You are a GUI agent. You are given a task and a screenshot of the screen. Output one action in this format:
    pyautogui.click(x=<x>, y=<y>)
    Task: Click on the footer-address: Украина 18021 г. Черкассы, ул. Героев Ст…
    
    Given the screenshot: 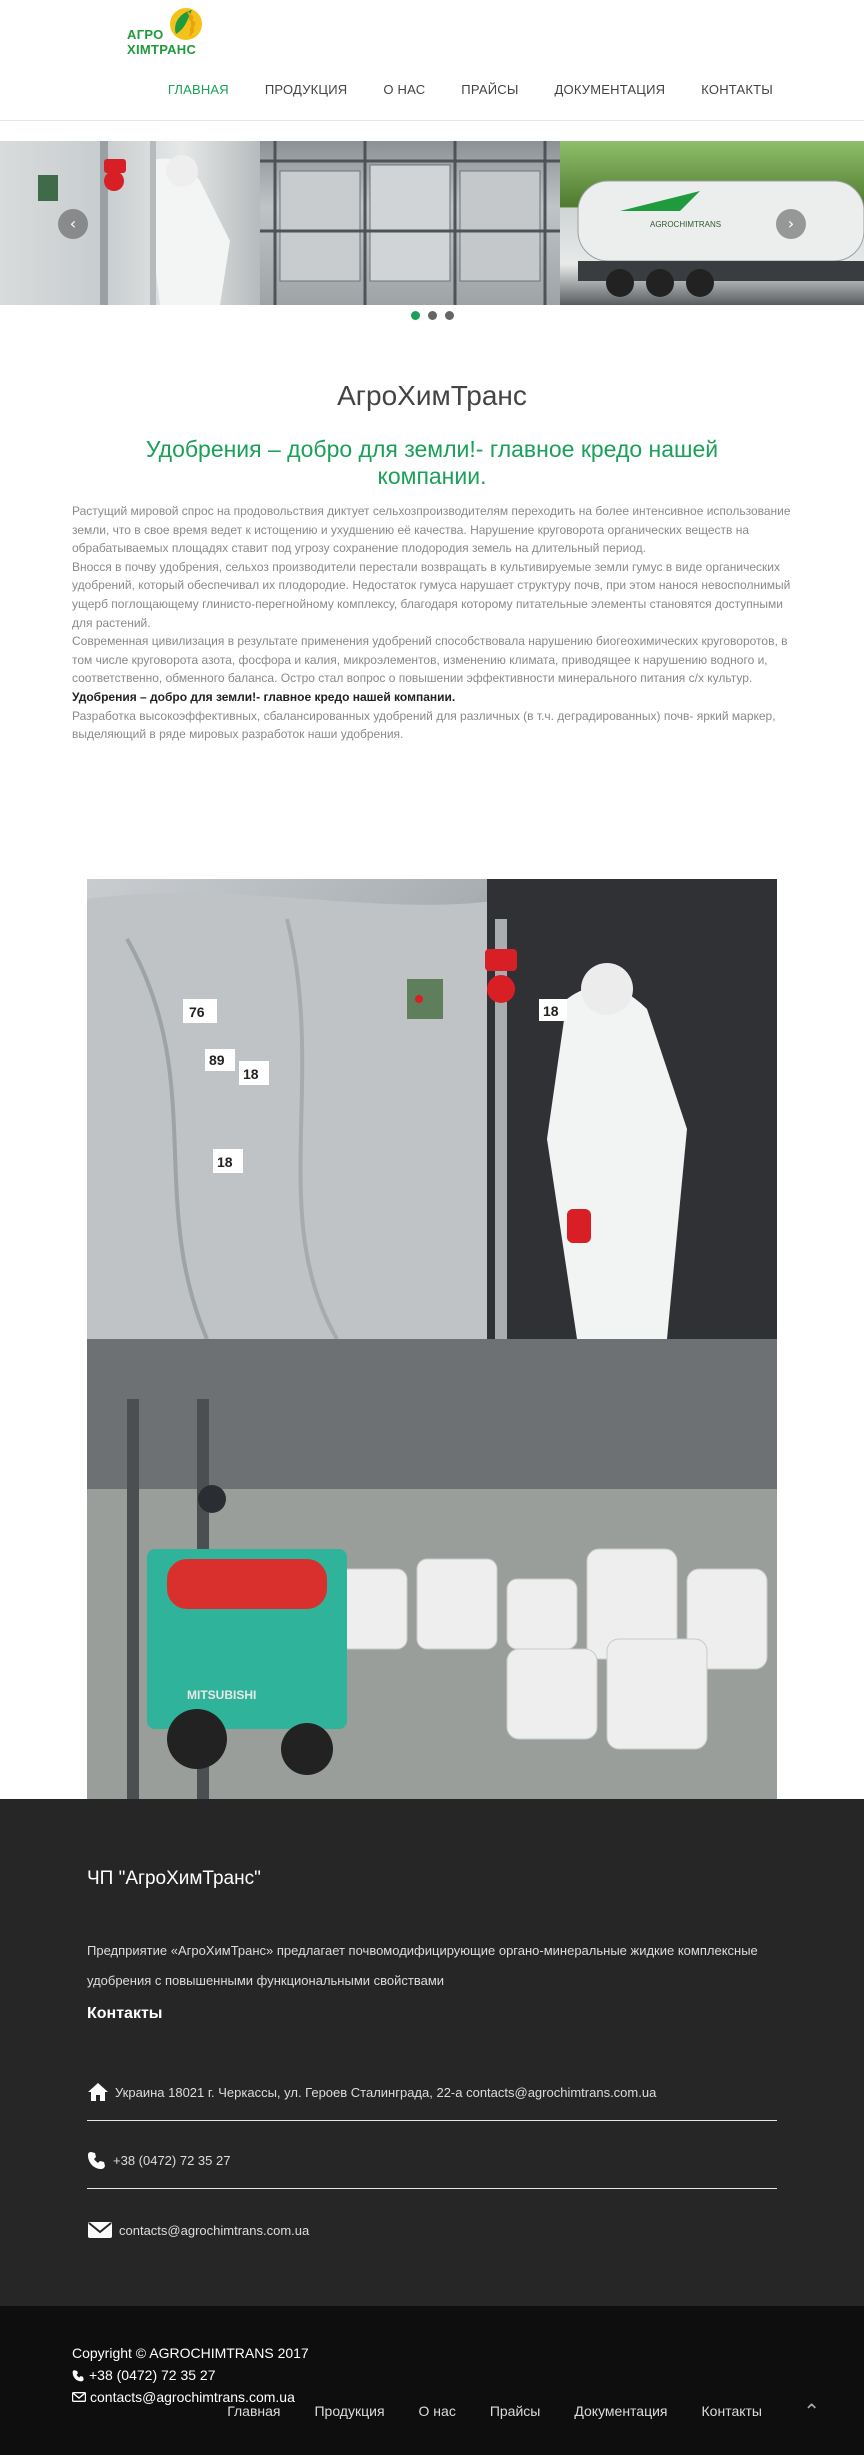 What is the action you would take?
    pyautogui.click(x=386, y=2092)
    